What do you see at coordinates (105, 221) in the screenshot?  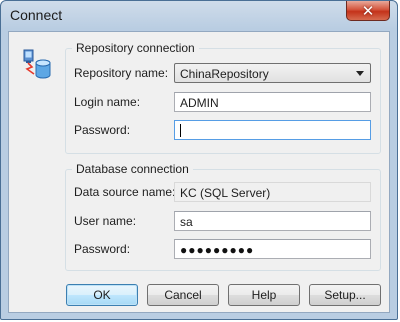 I see `user-name-label: User name:` at bounding box center [105, 221].